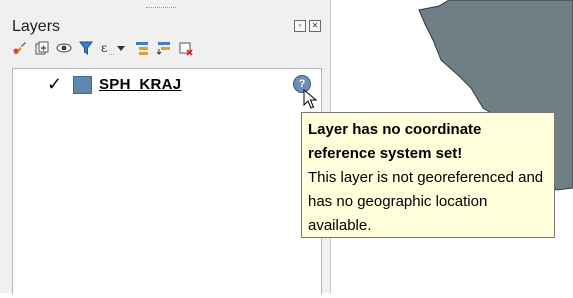  What do you see at coordinates (140, 84) in the screenshot?
I see `layer-name: SPH_KRAJ` at bounding box center [140, 84].